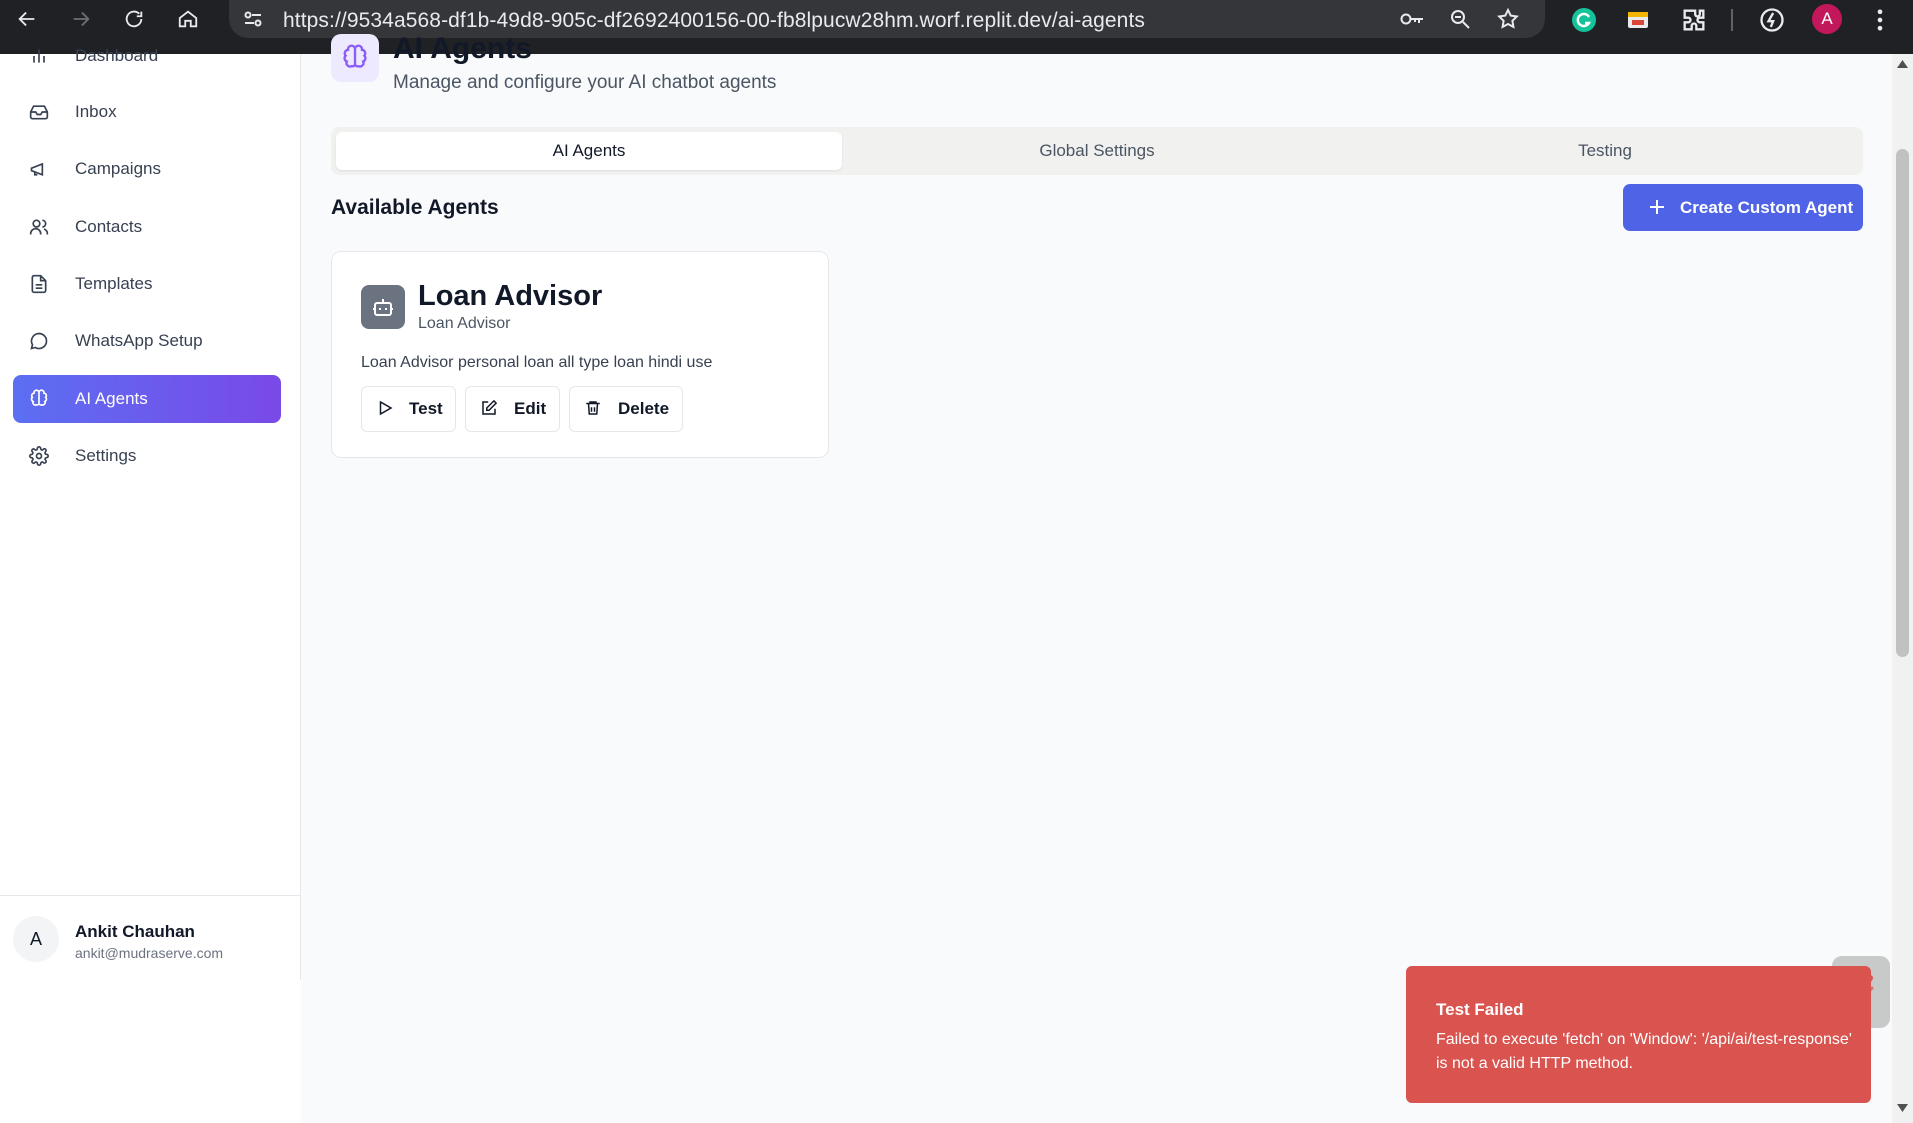  What do you see at coordinates (1584, 20) in the screenshot?
I see `grammarly-icon` at bounding box center [1584, 20].